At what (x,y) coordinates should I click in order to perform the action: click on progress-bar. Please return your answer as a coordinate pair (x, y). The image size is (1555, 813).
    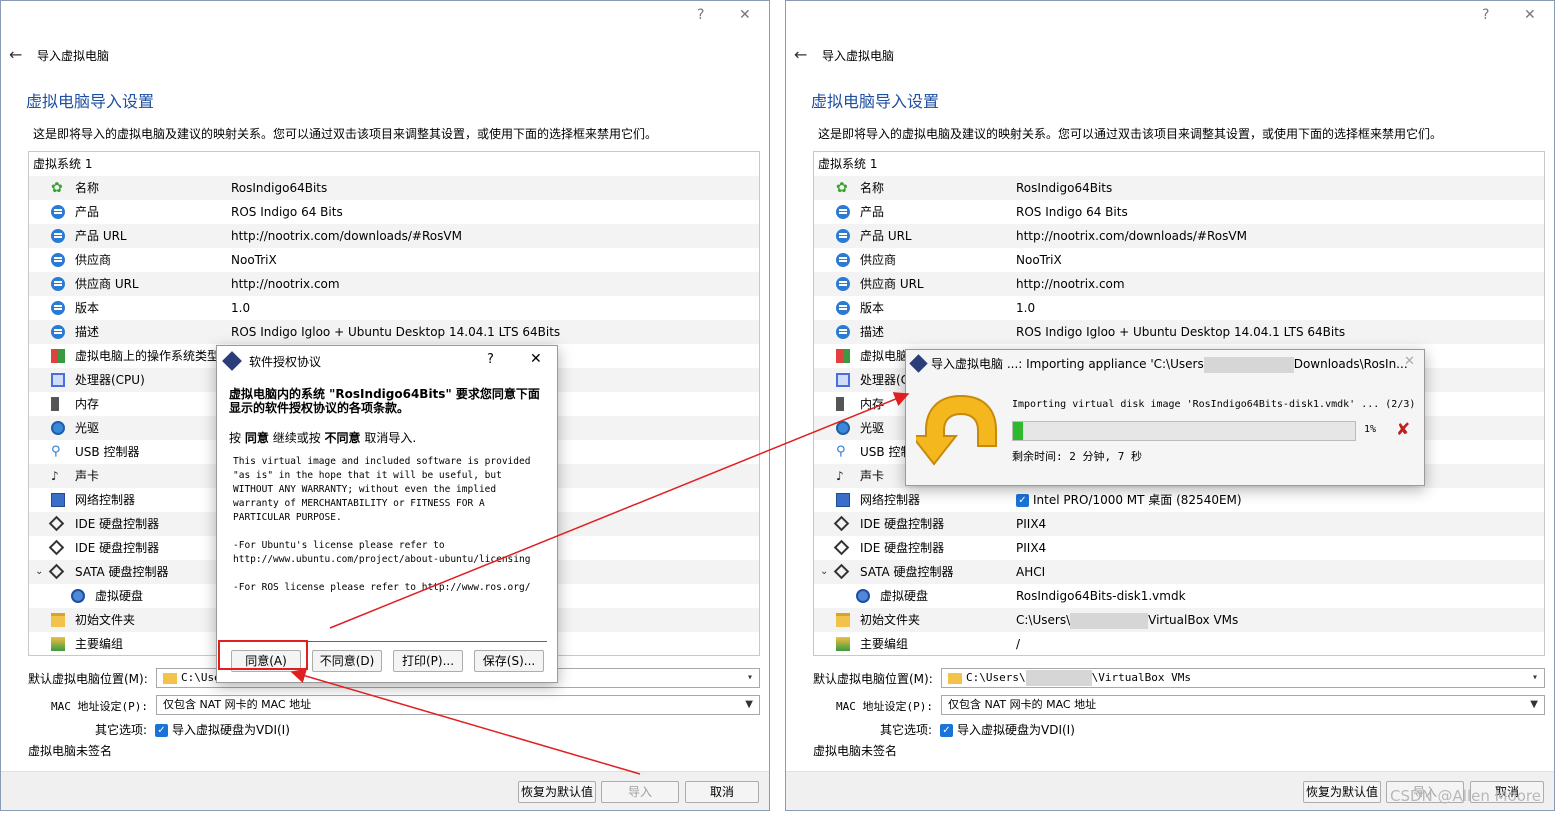
    Looking at the image, I should click on (1184, 431).